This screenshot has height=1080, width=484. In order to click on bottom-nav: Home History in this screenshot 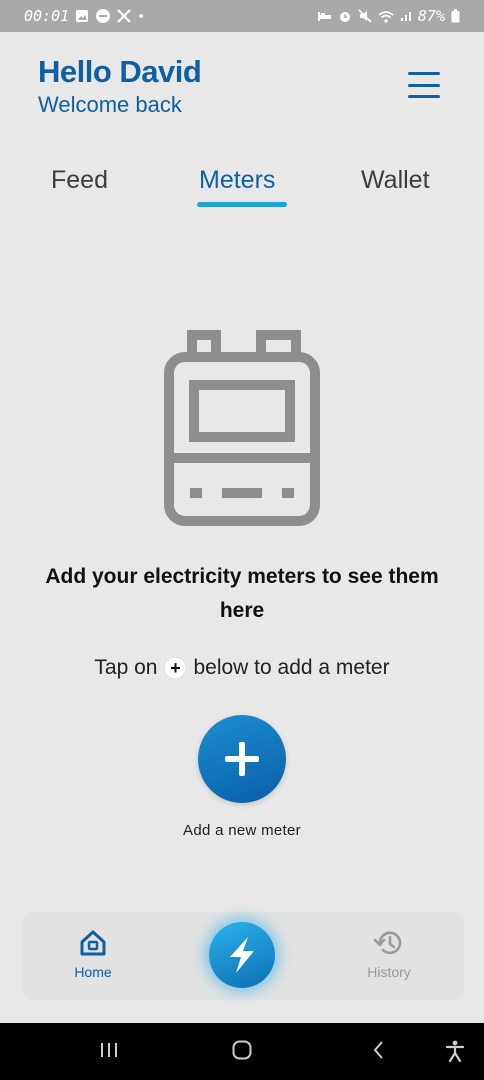, I will do `click(243, 956)`.